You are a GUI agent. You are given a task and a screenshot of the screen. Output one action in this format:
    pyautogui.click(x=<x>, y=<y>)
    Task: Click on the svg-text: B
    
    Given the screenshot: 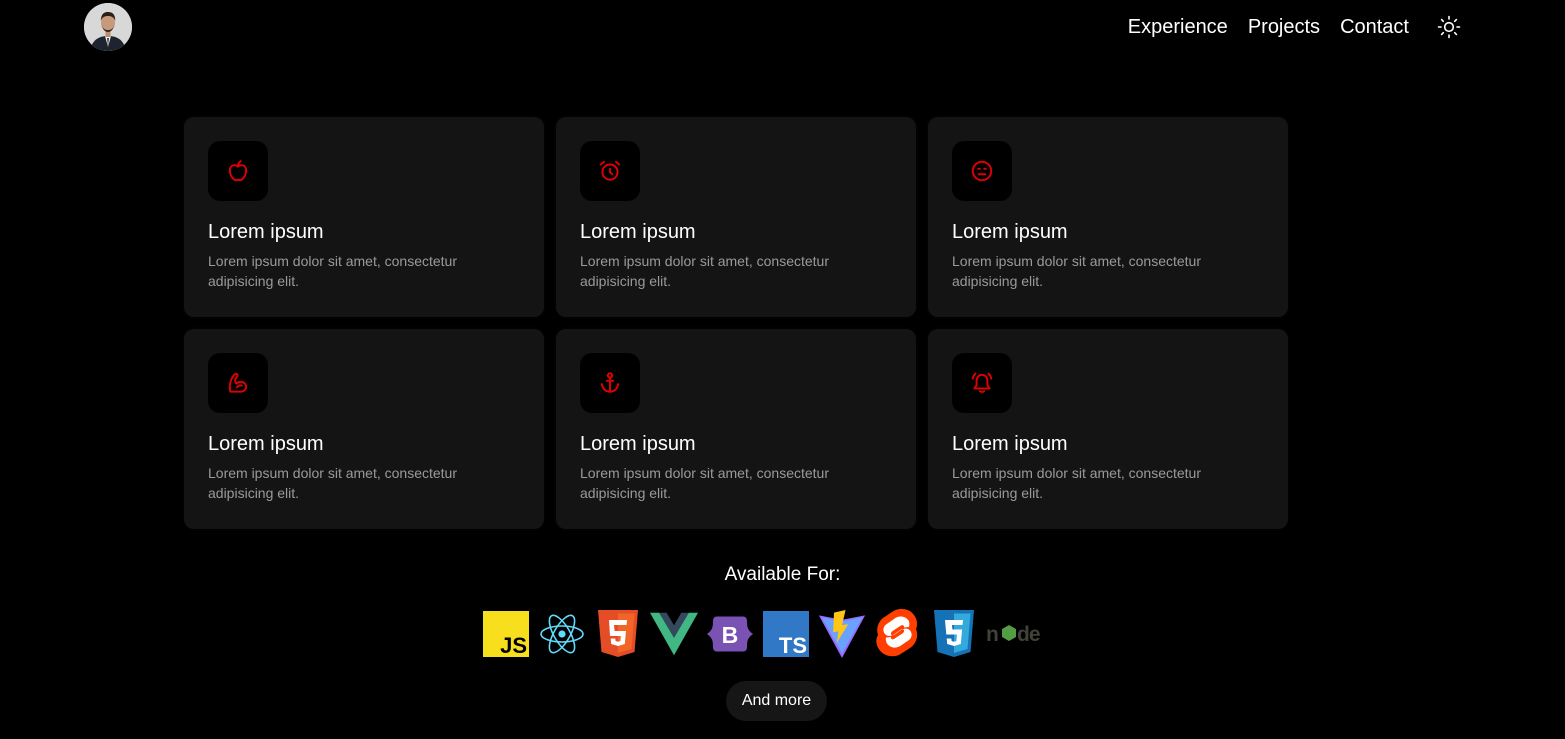 What is the action you would take?
    pyautogui.click(x=730, y=635)
    